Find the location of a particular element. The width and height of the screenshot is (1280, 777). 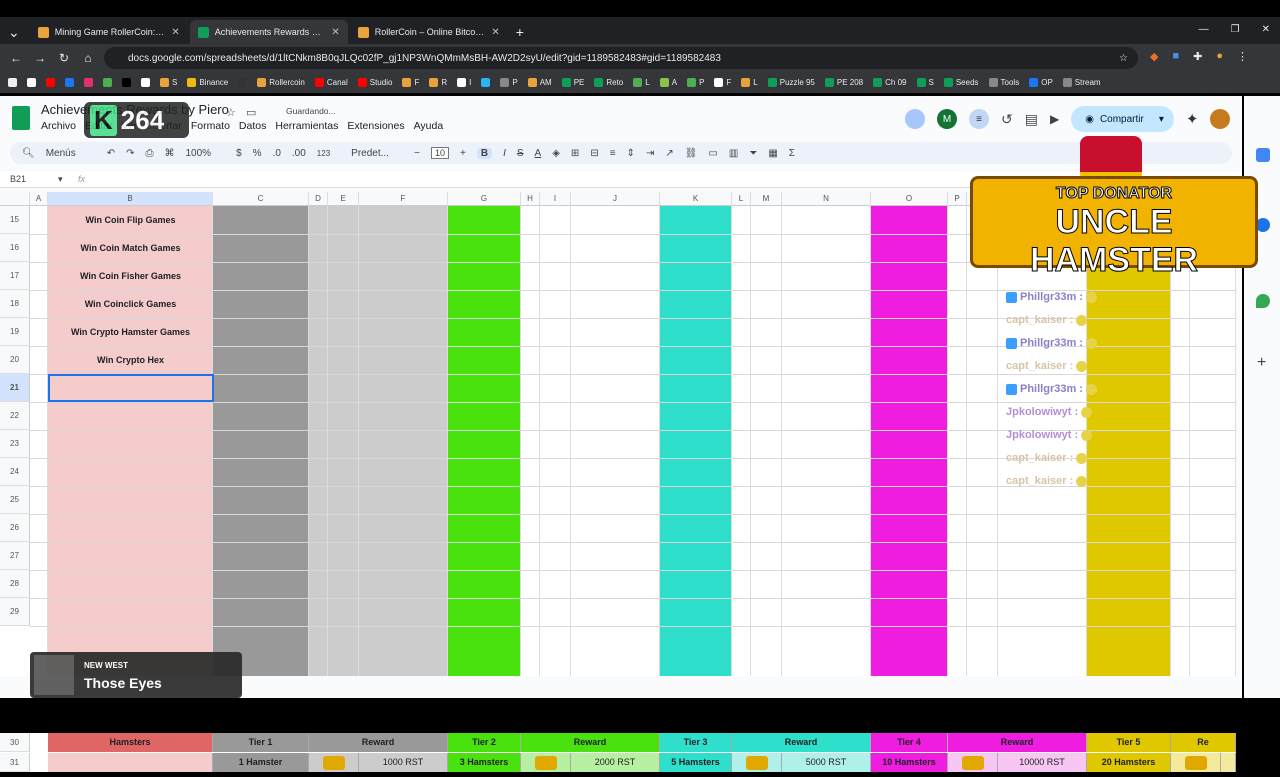

extension-fox-icon: ◆ is located at coordinates (1154, 56).